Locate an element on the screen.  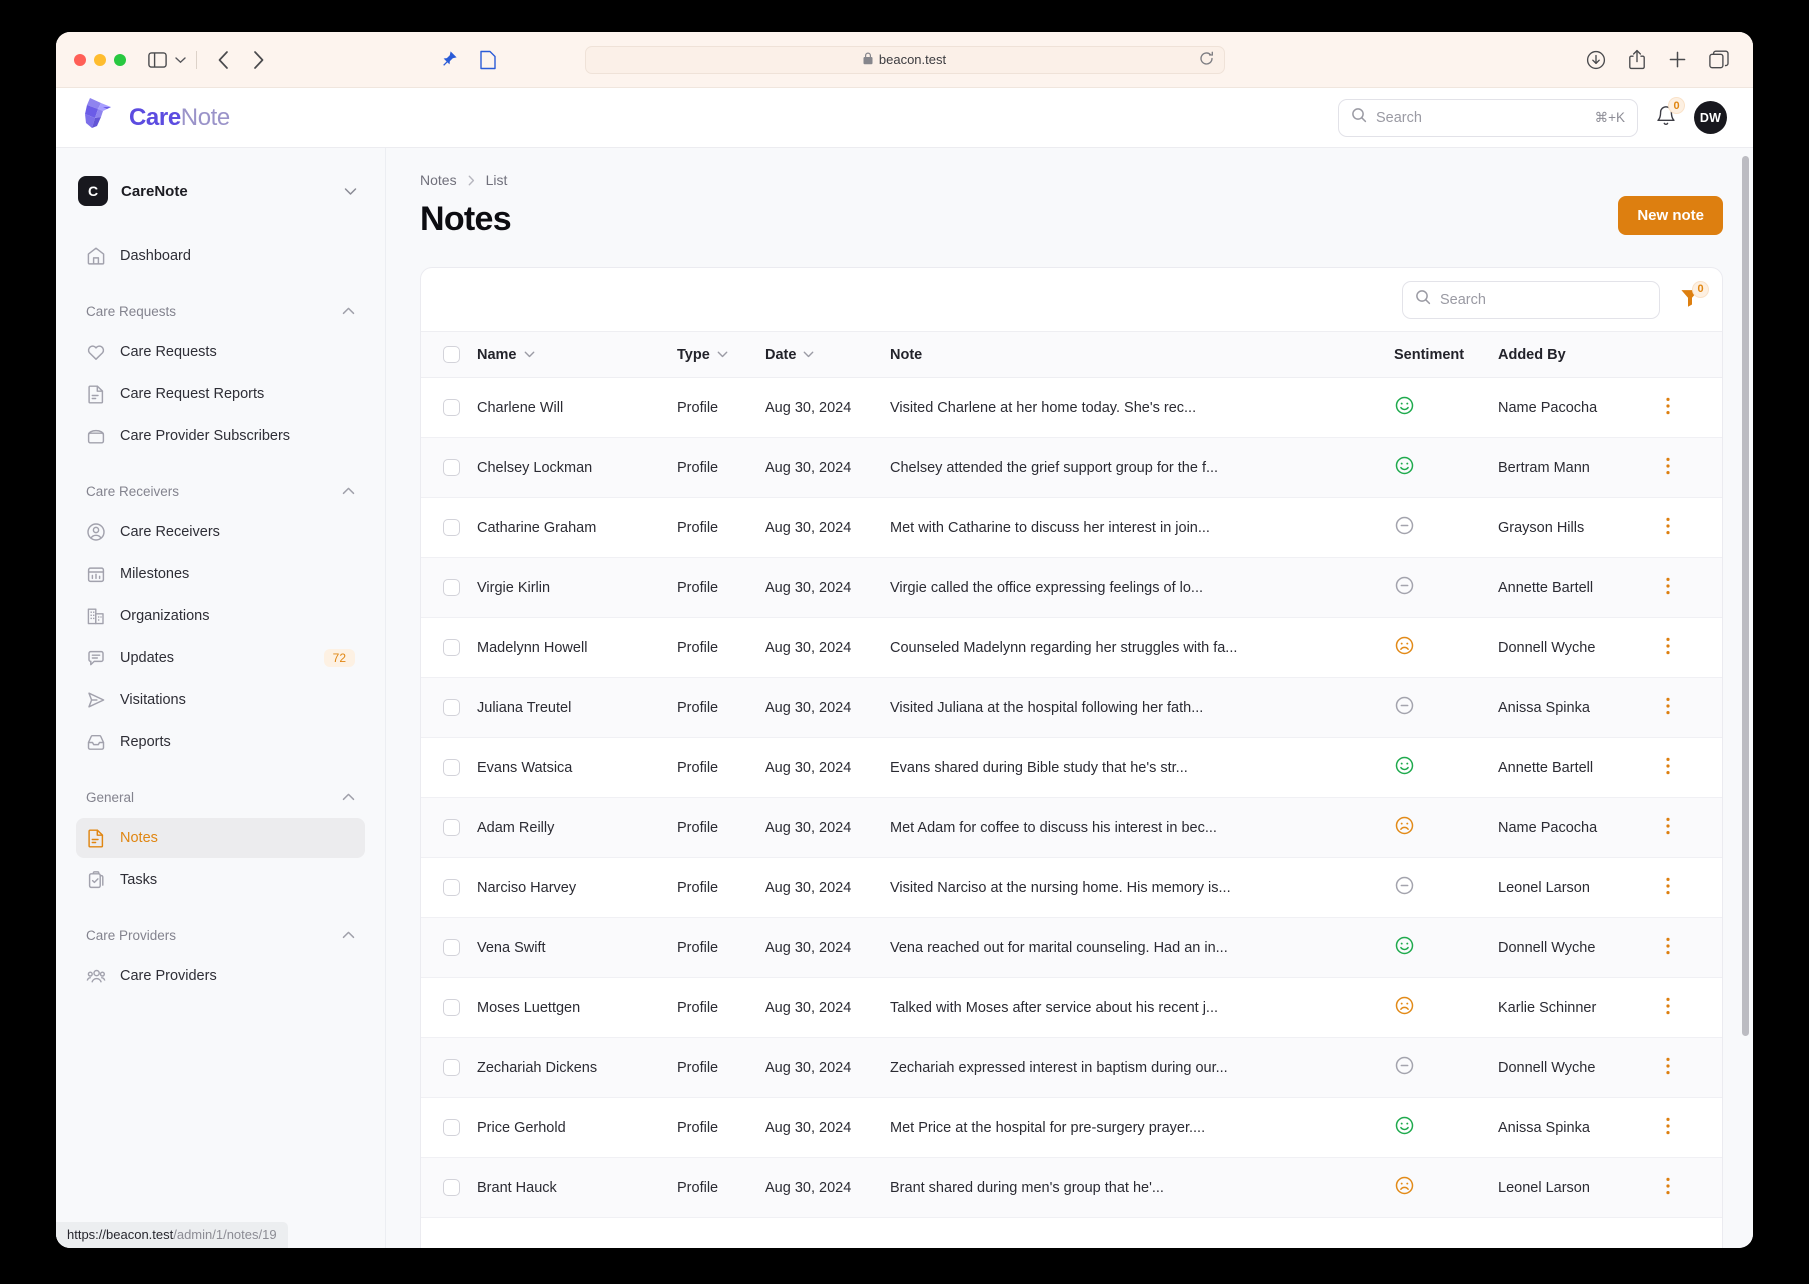
column-header-type: Type is located at coordinates (721, 355).